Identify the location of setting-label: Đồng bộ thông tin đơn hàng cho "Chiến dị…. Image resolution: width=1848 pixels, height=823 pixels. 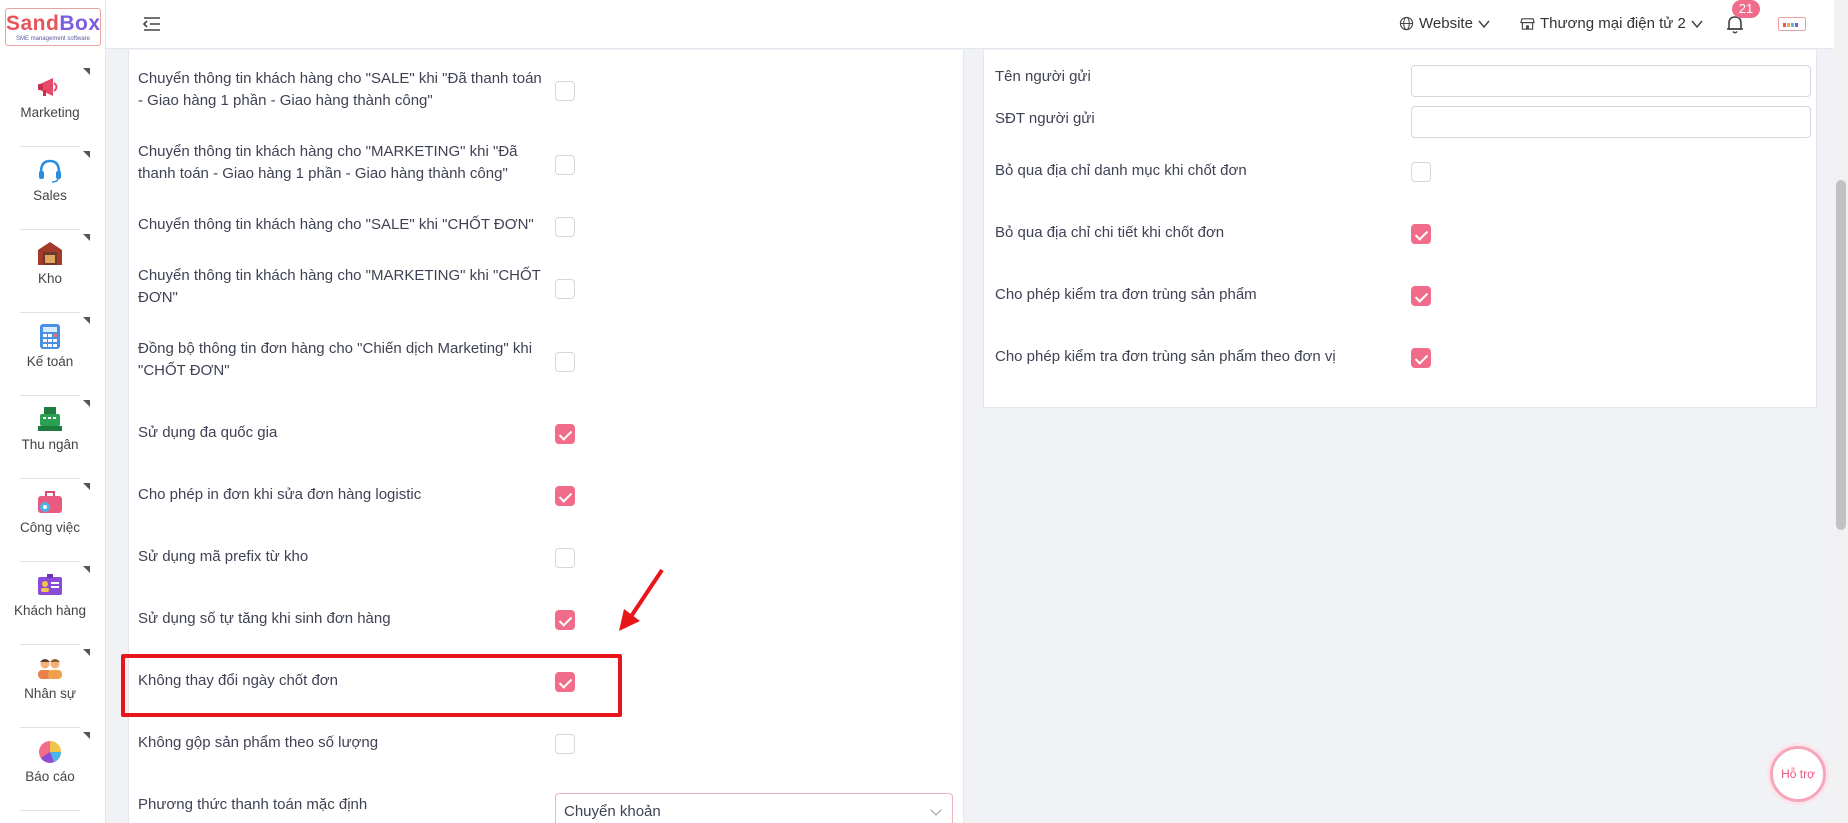
(335, 359).